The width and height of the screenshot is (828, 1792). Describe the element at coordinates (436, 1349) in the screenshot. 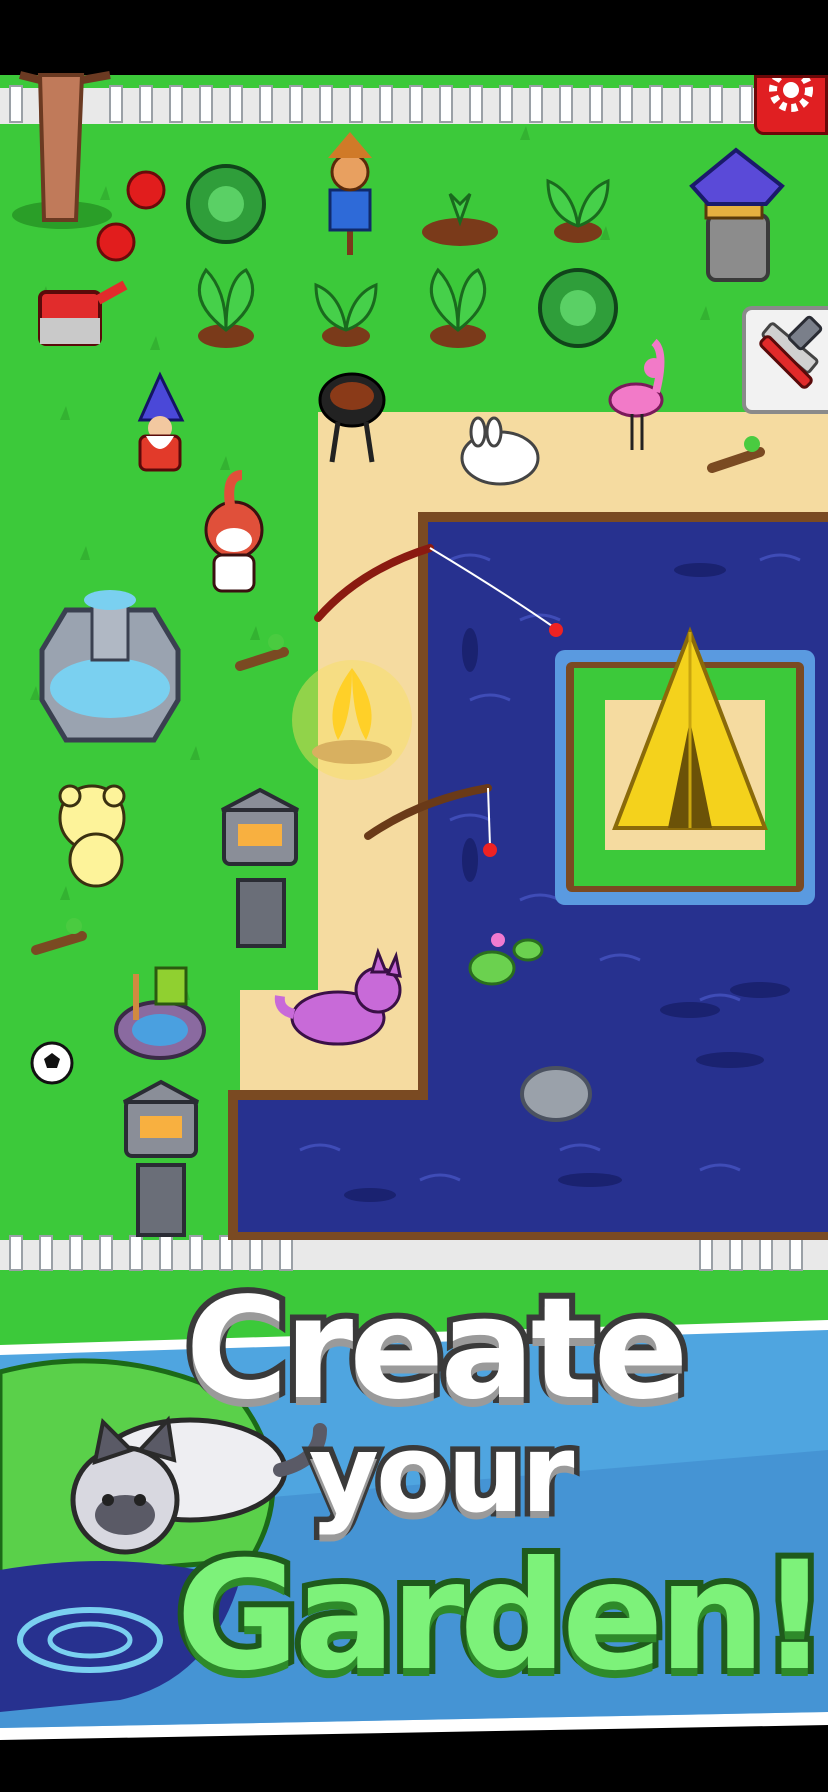

I see `banner-line-create: Create` at that location.